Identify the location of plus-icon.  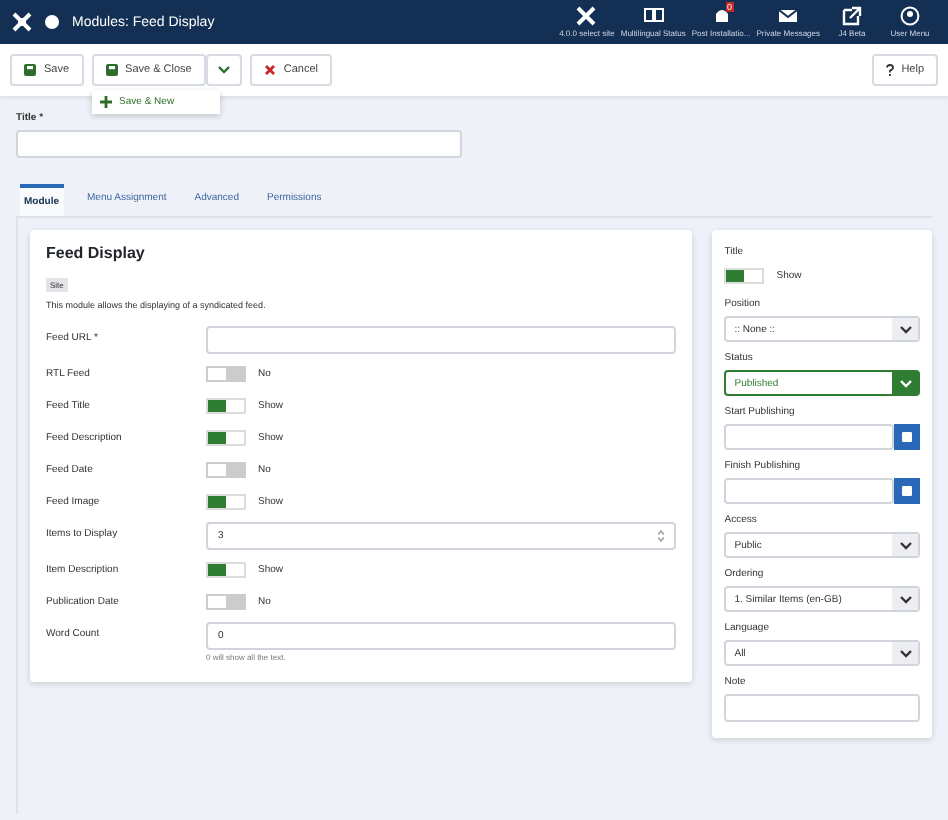
(105, 102).